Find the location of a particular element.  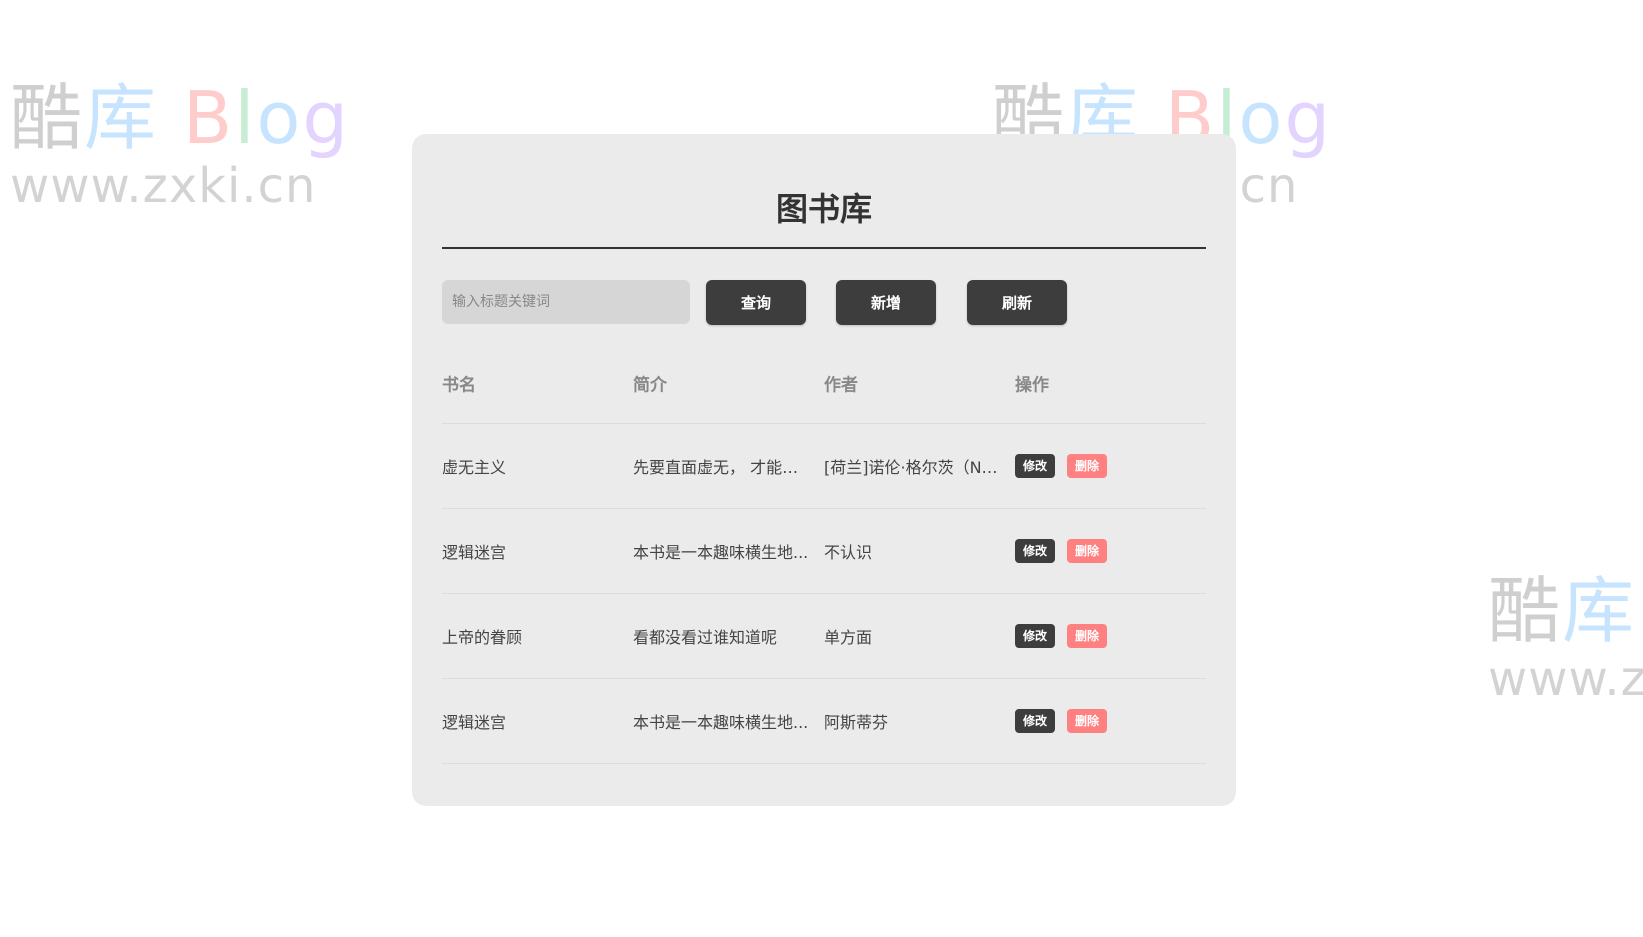

book-title: 上帝的眷顾 is located at coordinates (482, 637).